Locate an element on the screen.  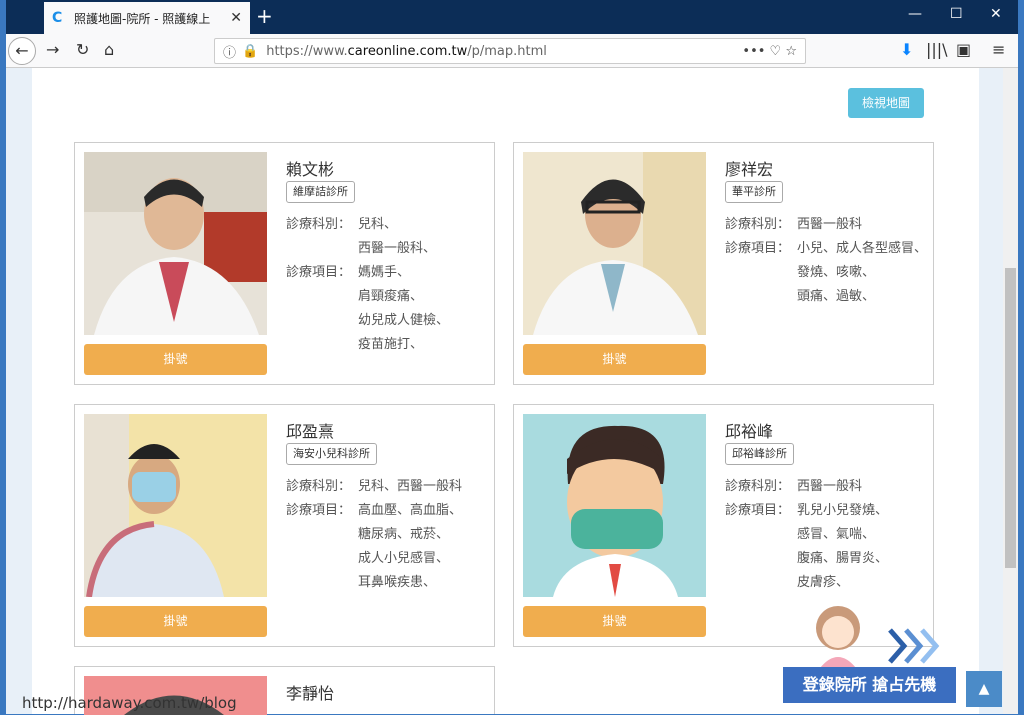
items-value: 乳兒小兒發燒、 感冒、氣喘、 腹痛、腸胃炎、 皮膚疹、 is located at coordinates (843, 546).